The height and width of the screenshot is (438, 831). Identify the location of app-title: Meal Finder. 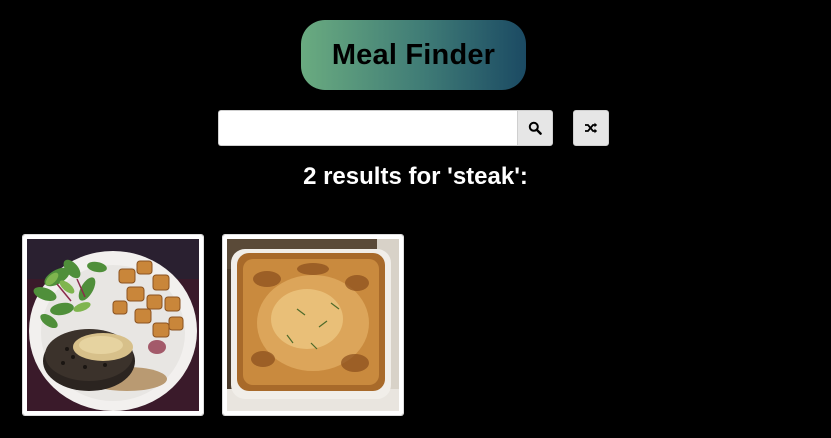
(413, 54).